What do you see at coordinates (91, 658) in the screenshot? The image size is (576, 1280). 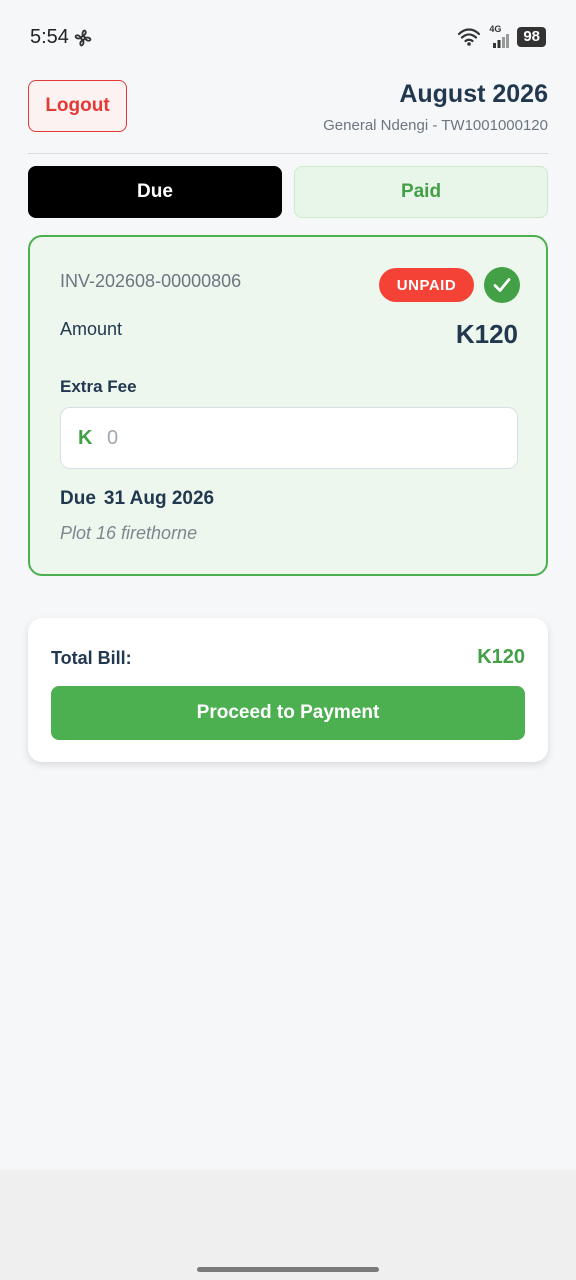 I see `total-bill-label: Total Bill:` at bounding box center [91, 658].